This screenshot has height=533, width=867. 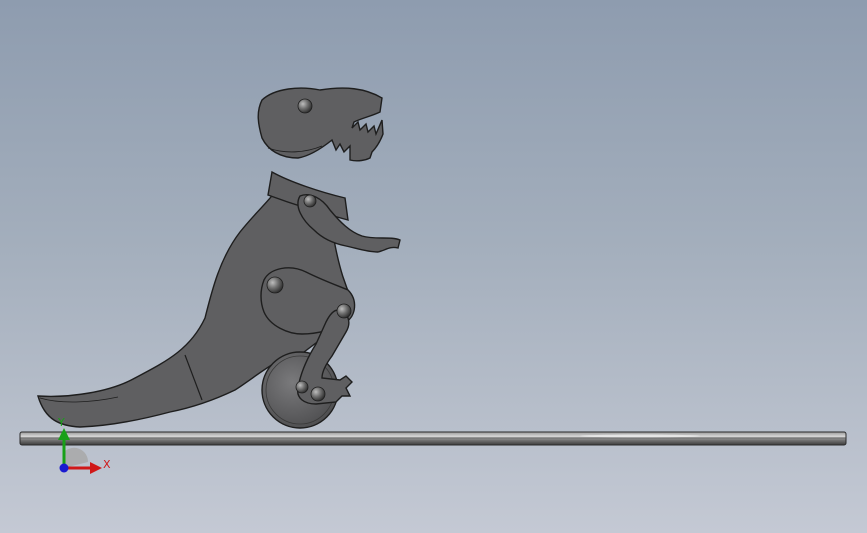 What do you see at coordinates (305, 106) in the screenshot?
I see `head-pin` at bounding box center [305, 106].